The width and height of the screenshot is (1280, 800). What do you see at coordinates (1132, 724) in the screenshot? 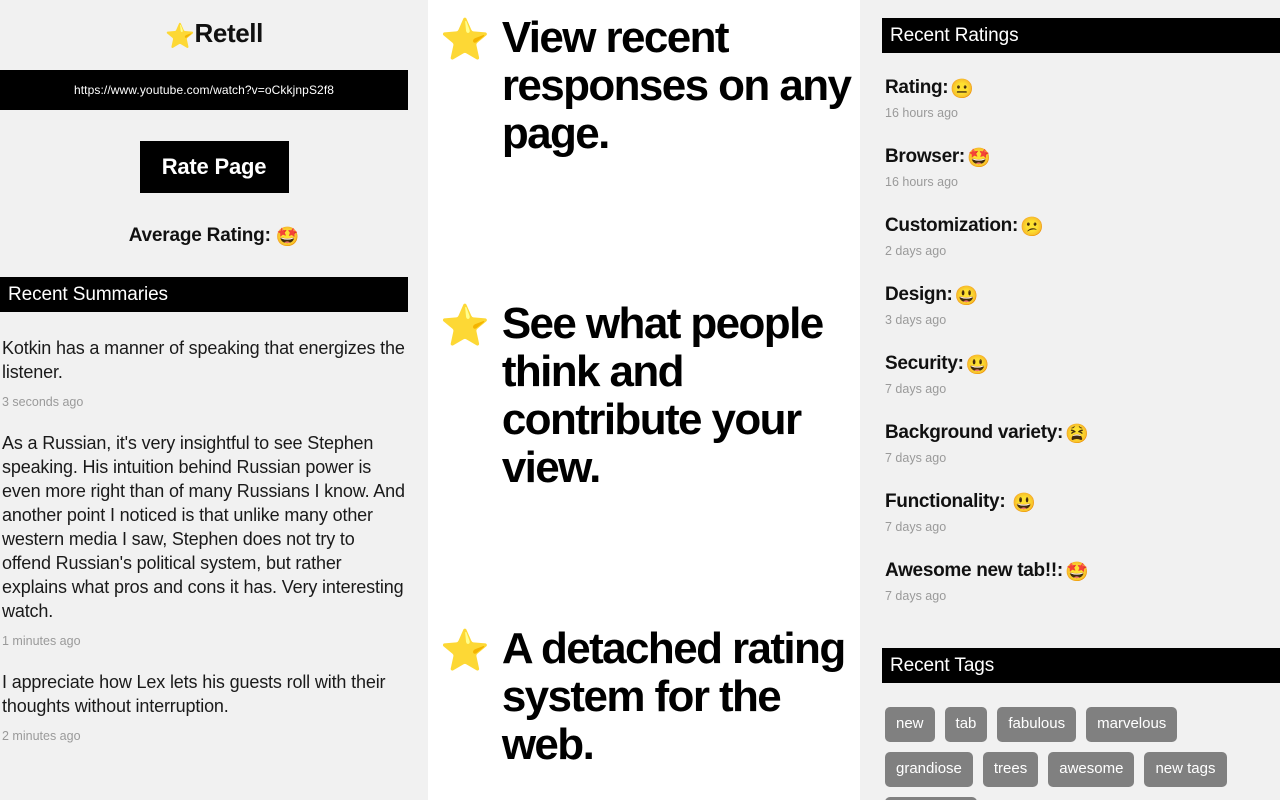
I see `tag-chip: marvelous` at bounding box center [1132, 724].